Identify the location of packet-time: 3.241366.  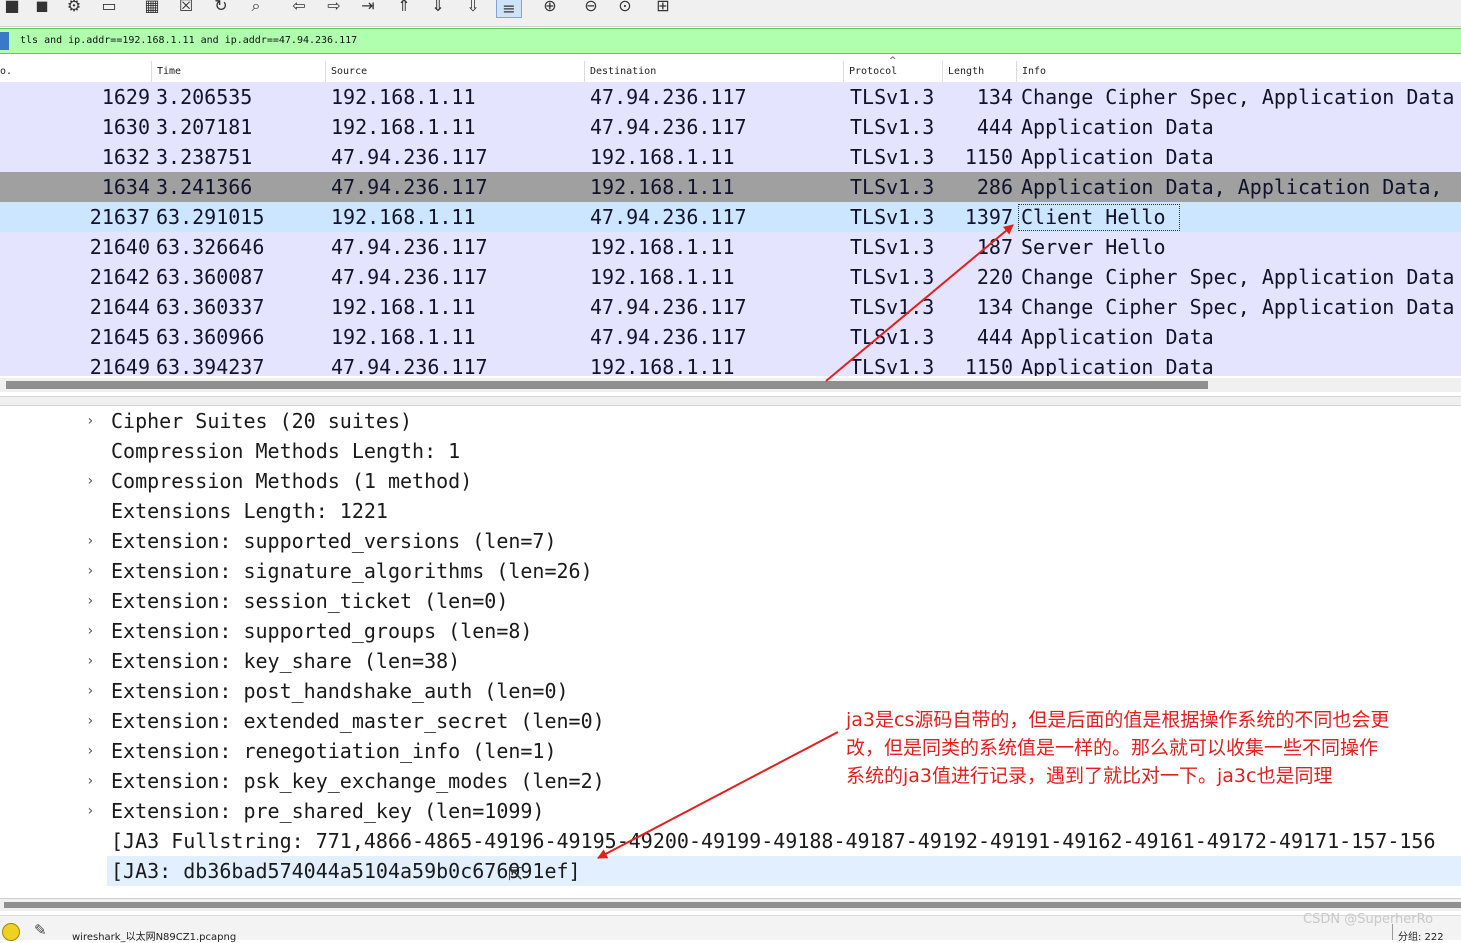
(204, 187).